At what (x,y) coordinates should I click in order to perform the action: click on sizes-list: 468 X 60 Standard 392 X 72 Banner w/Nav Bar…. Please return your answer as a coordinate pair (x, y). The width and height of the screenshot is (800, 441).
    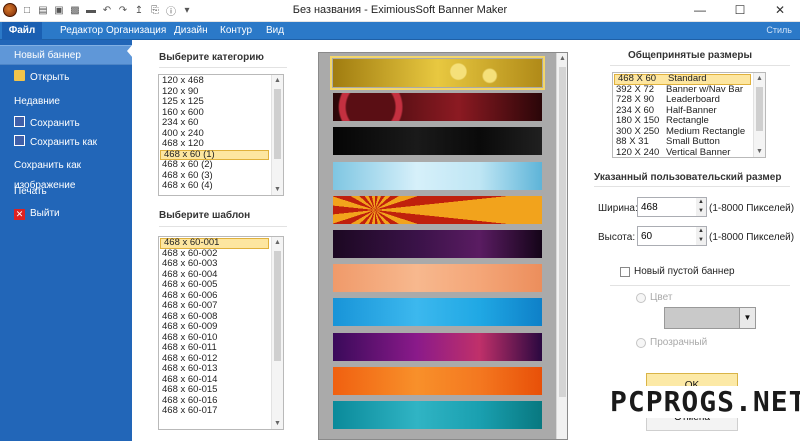
    Looking at the image, I should click on (689, 115).